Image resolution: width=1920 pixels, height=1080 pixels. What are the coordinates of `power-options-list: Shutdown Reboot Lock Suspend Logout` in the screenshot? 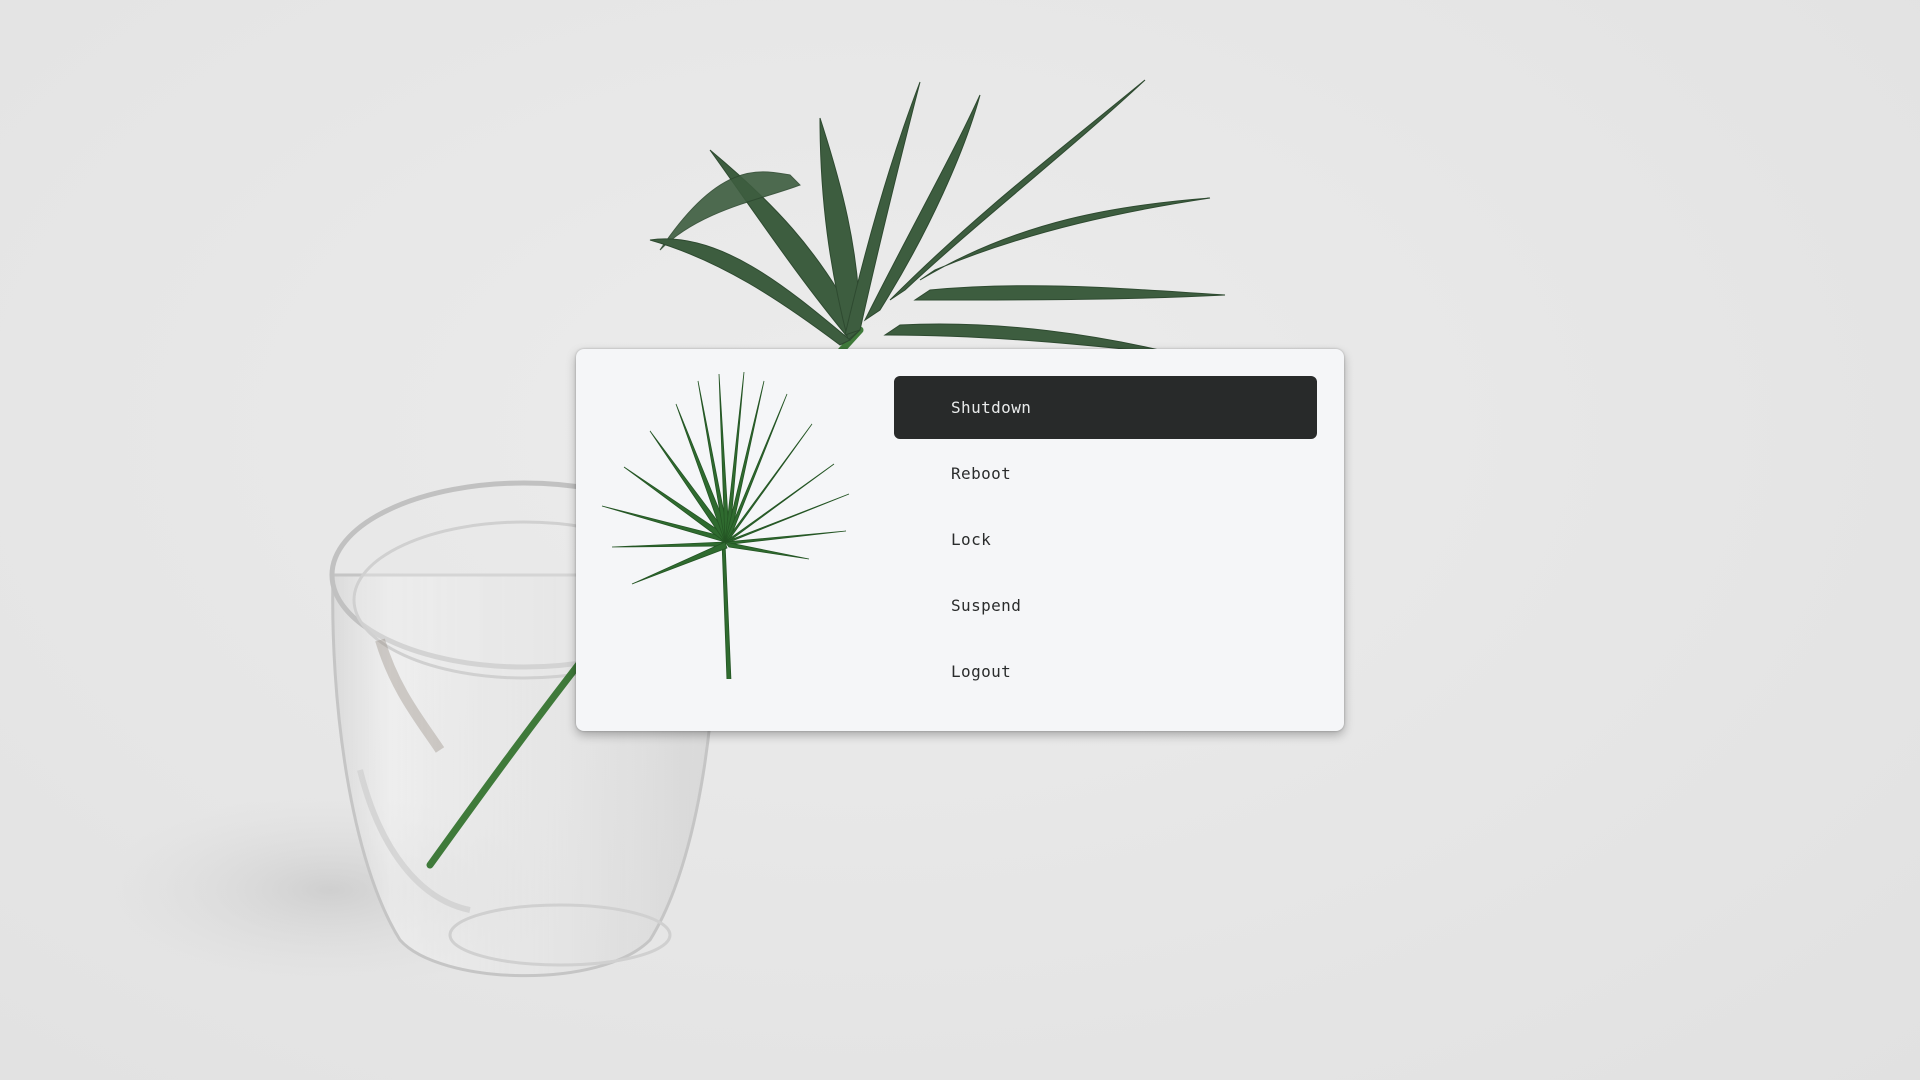 It's located at (1105, 541).